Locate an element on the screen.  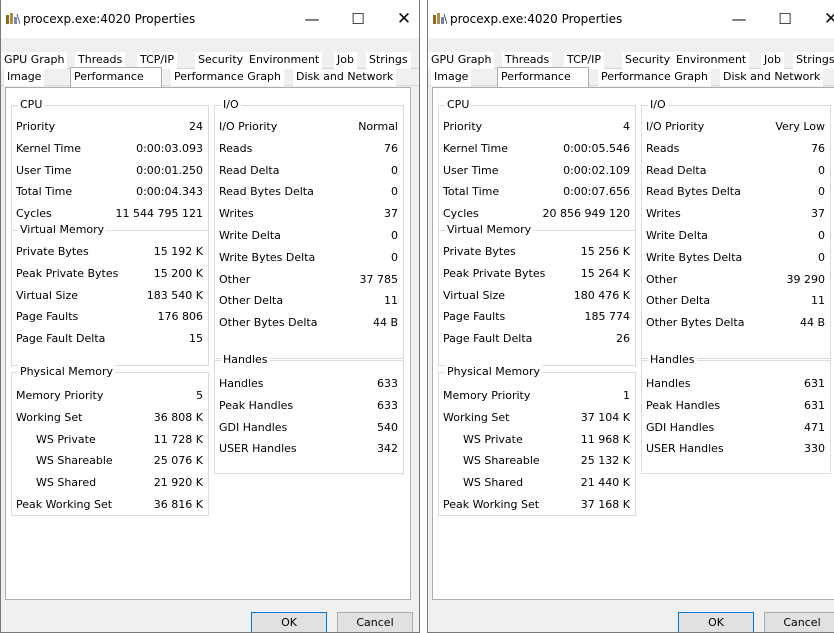
io-group-row: Write Bytes Delta 0 is located at coordinates (735, 257).